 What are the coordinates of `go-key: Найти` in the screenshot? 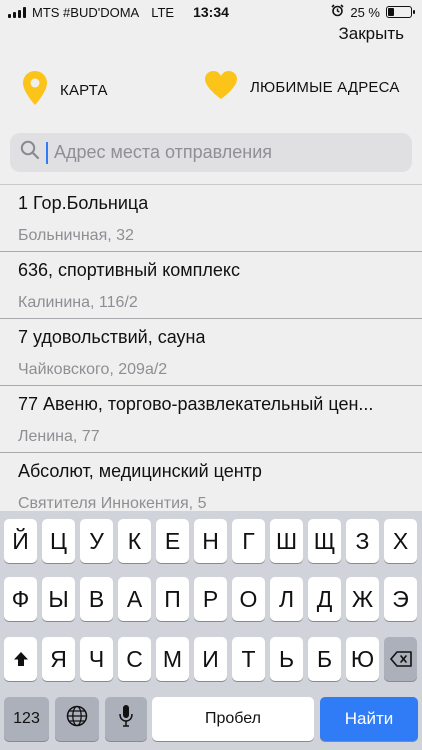 It's located at (369, 719).